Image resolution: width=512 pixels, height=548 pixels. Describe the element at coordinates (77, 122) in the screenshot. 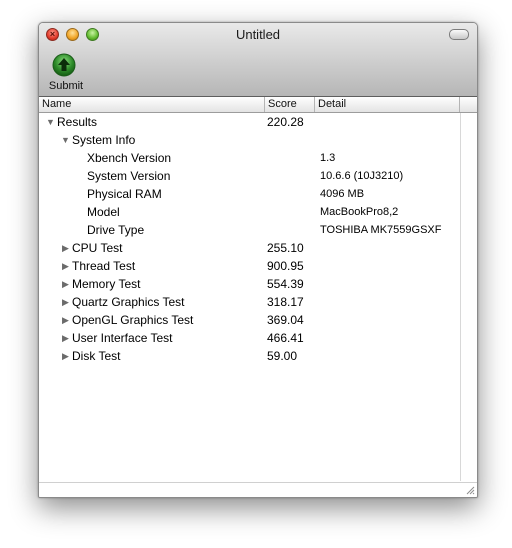

I see `row-name: Results` at that location.